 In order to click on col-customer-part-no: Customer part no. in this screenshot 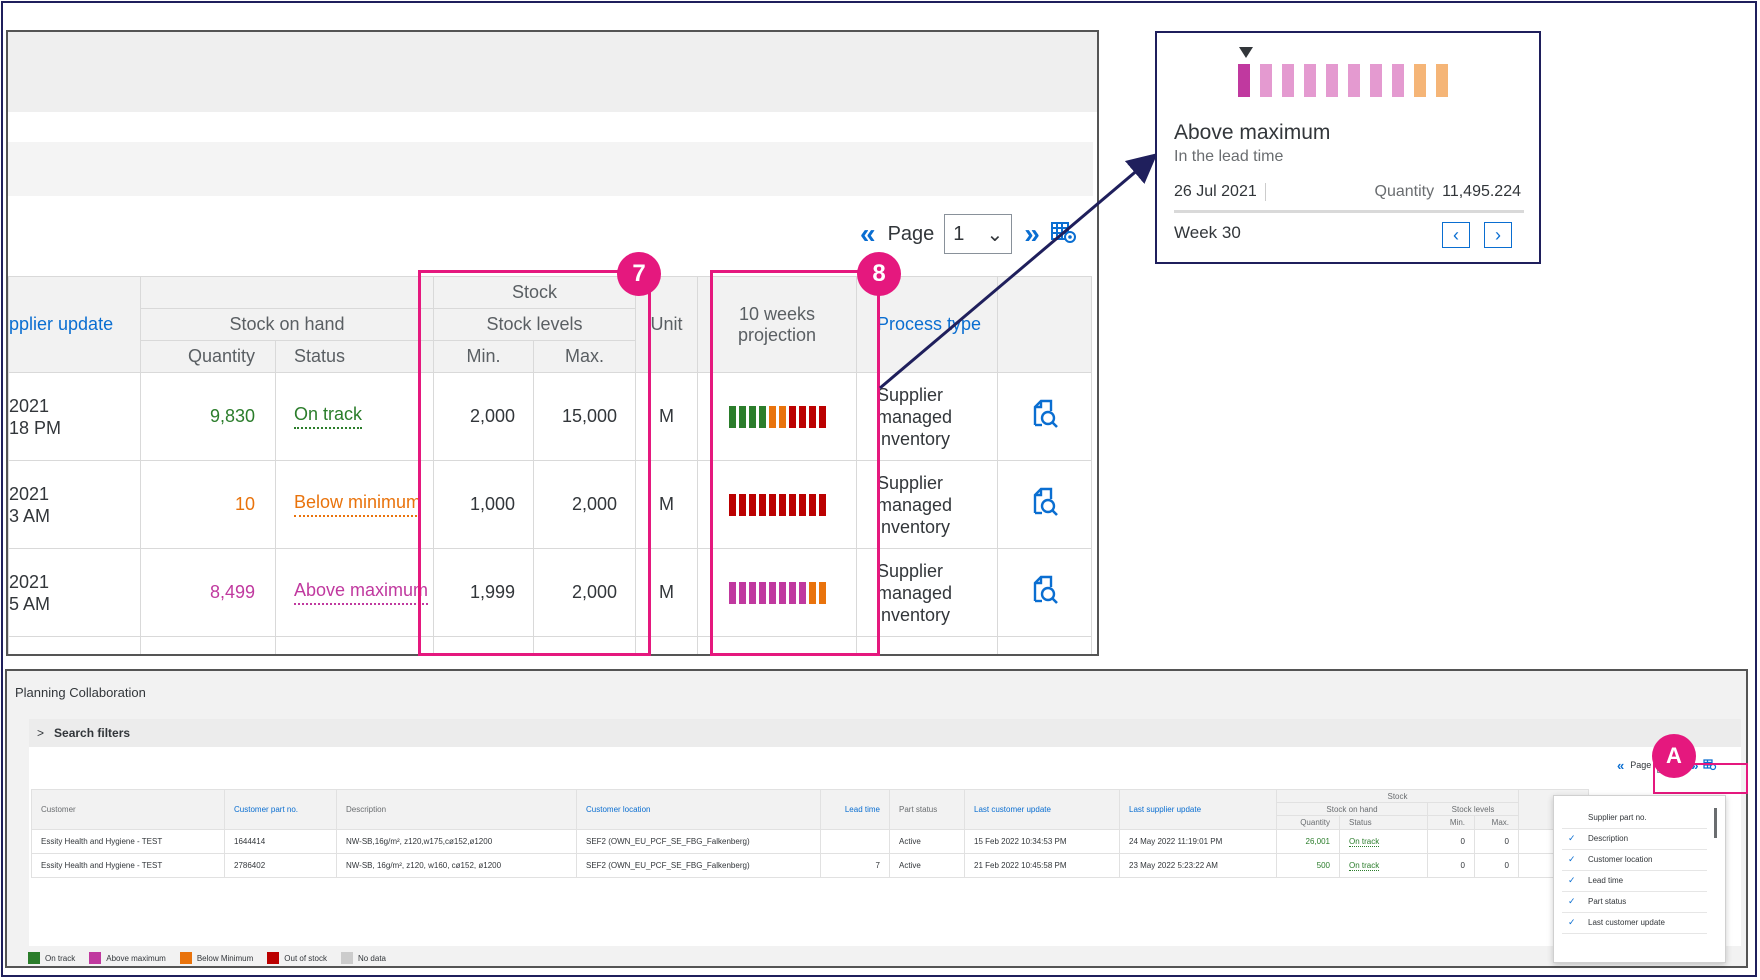, I will do `click(280, 809)`.